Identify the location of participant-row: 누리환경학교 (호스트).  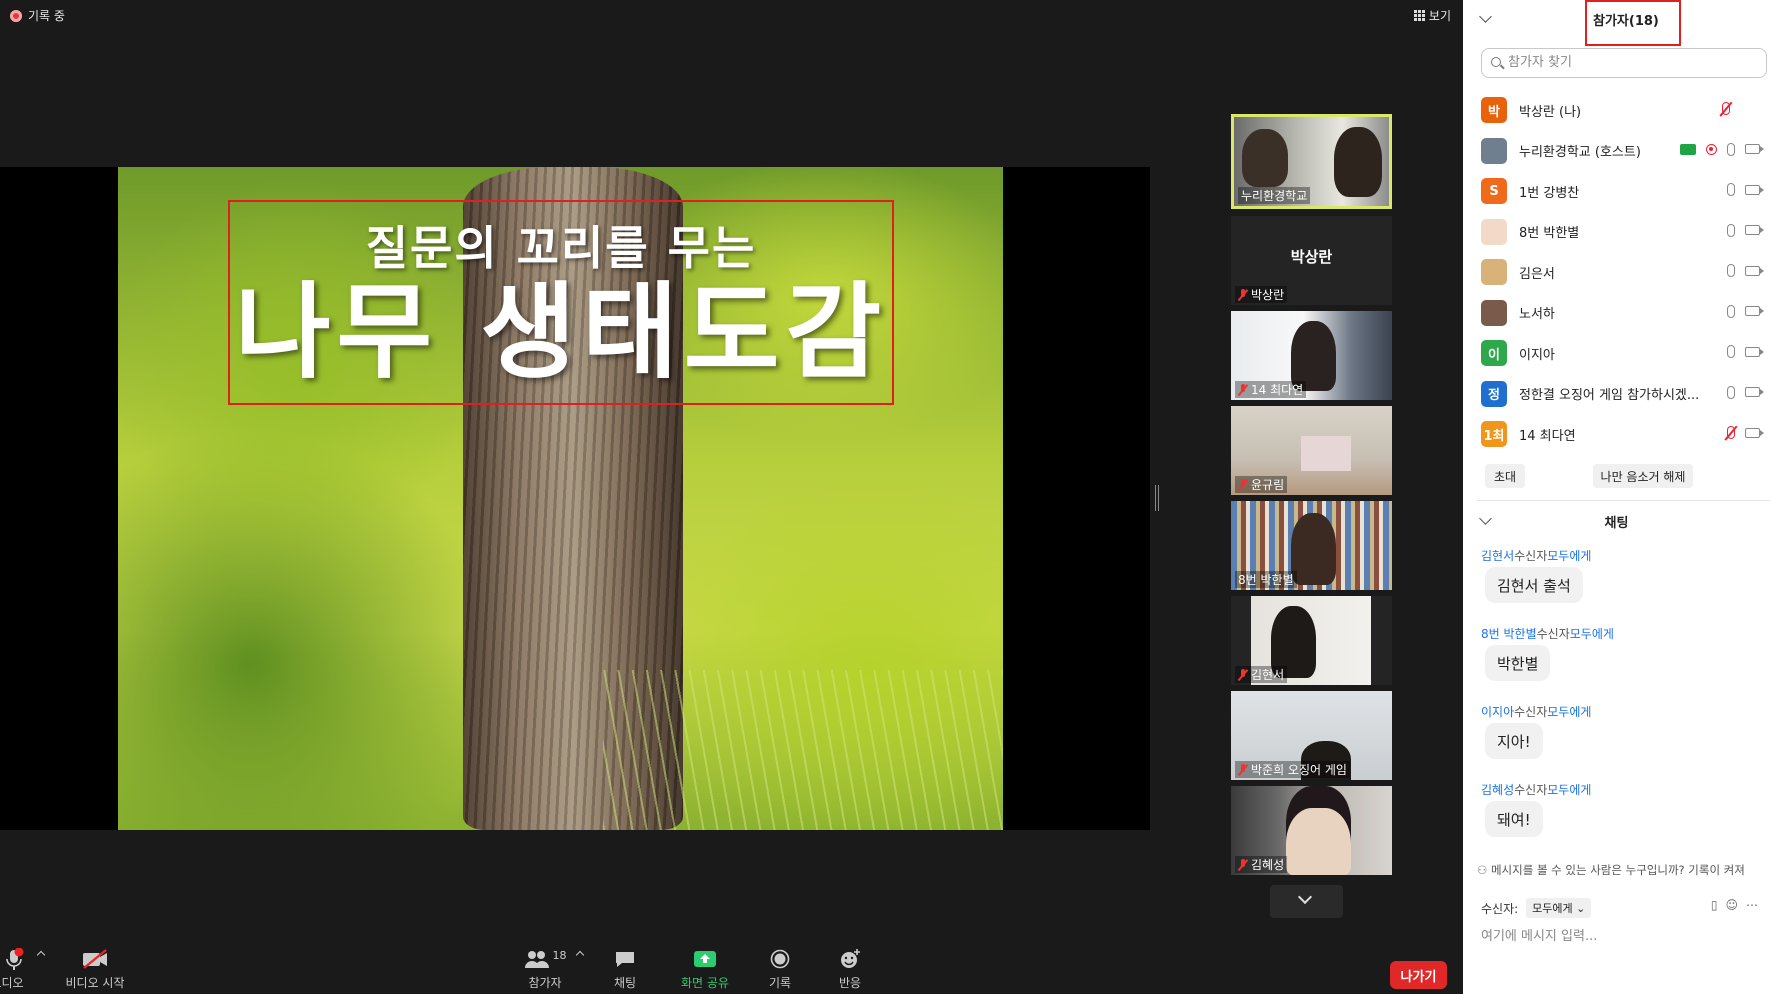
(1625, 151).